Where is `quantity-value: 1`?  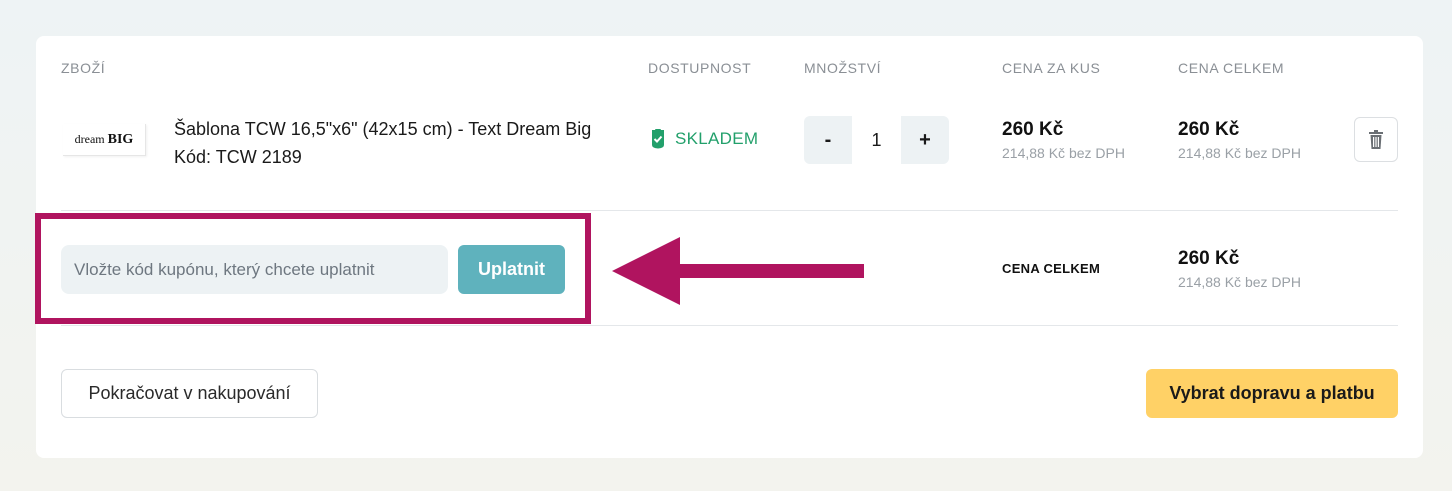
quantity-value: 1 is located at coordinates (876, 140).